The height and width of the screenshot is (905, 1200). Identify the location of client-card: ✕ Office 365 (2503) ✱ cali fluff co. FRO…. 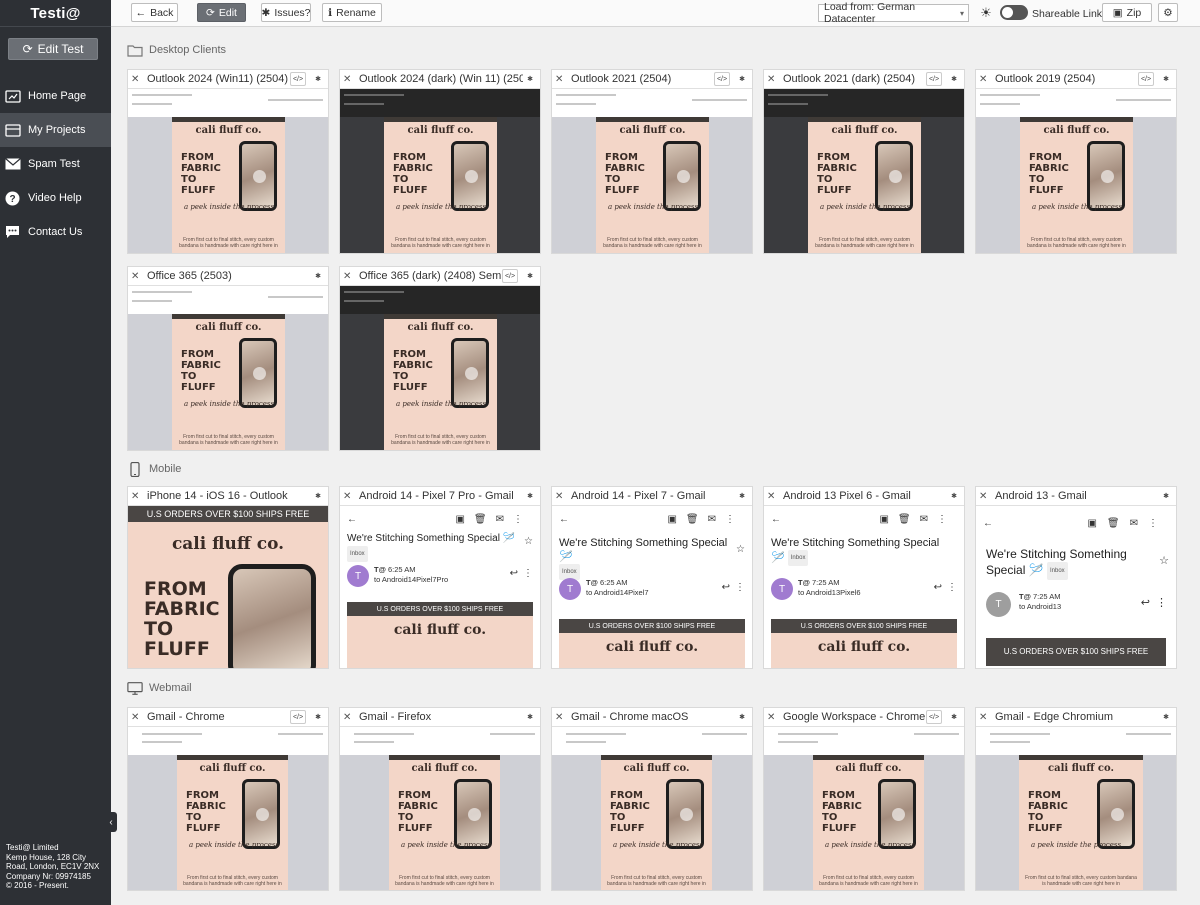
(228, 358).